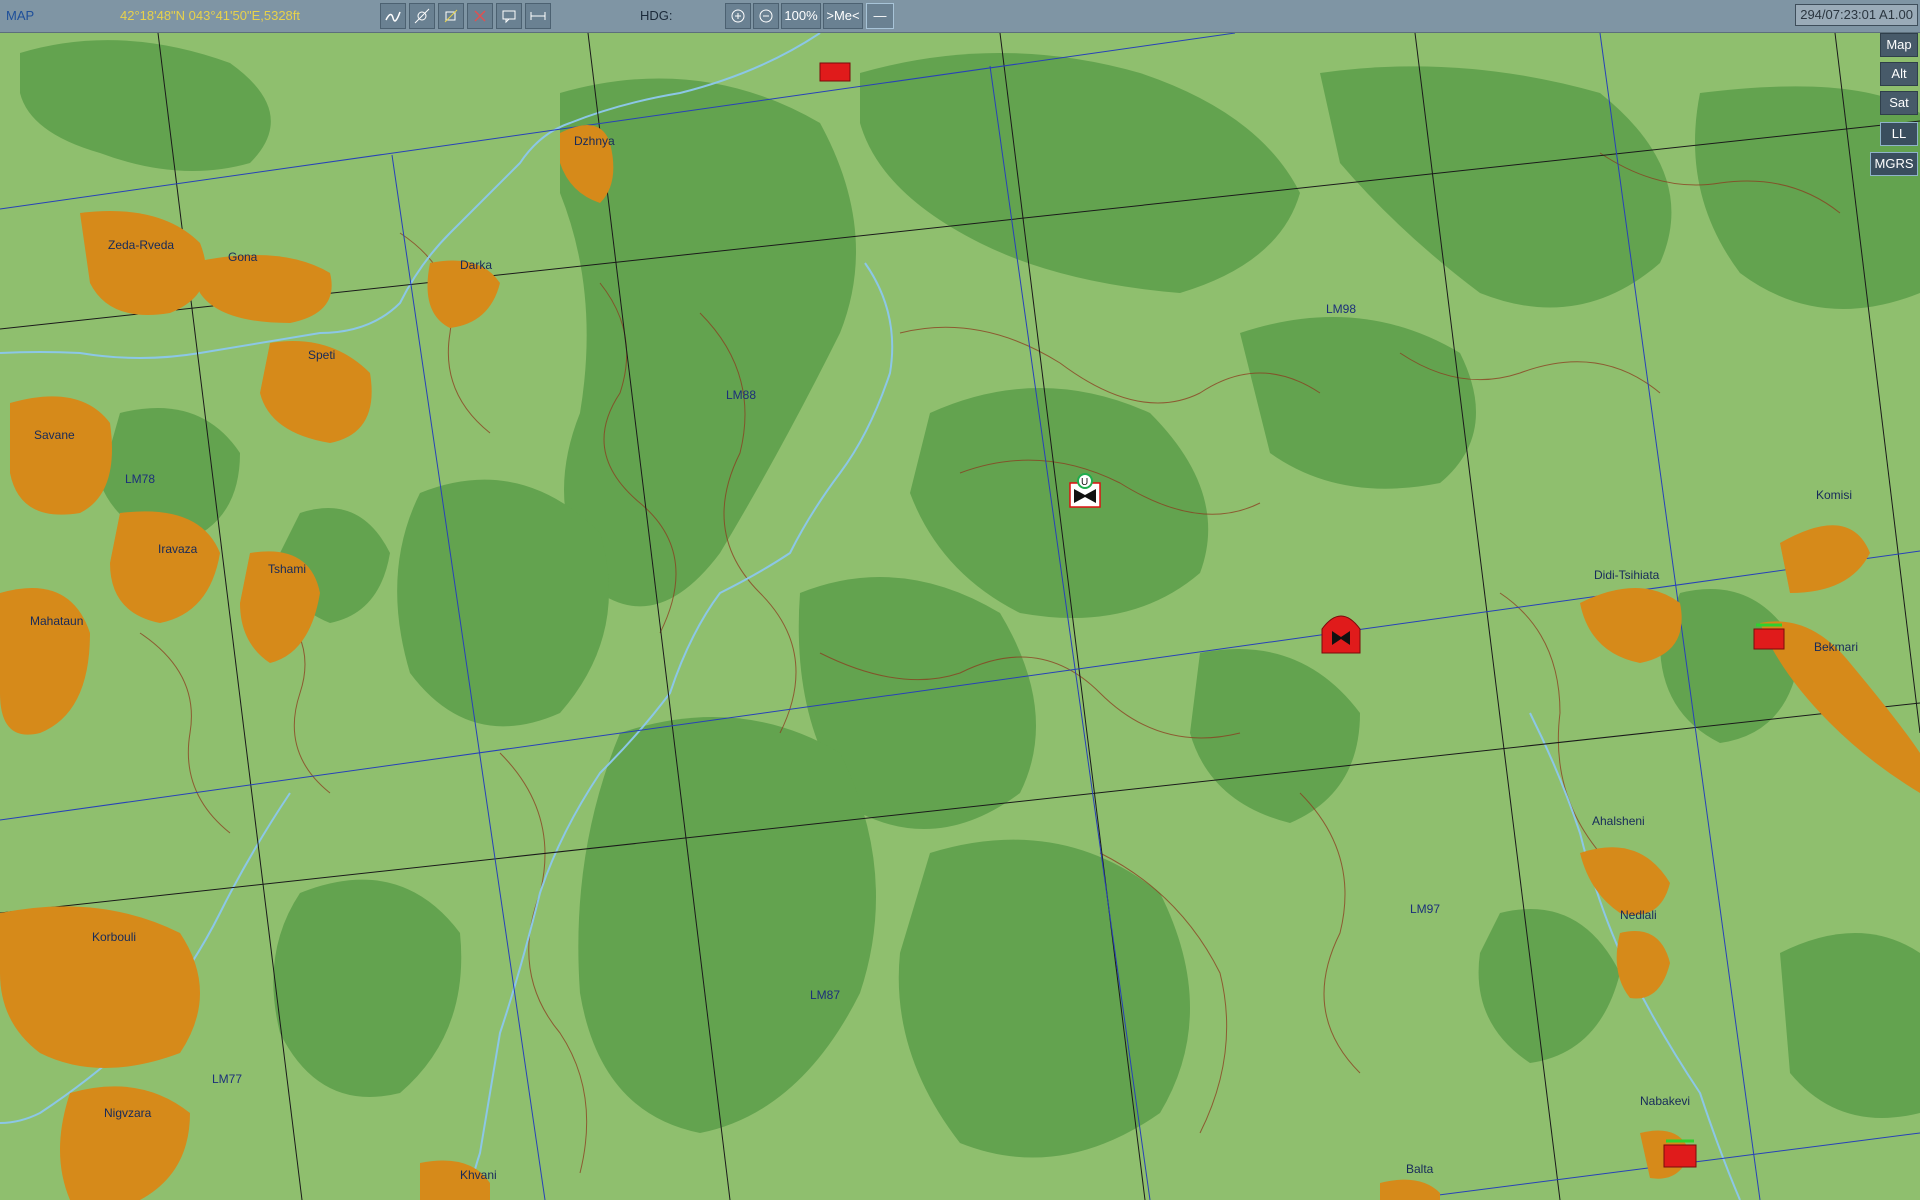 The width and height of the screenshot is (1920, 1200). What do you see at coordinates (801, 16) in the screenshot?
I see `zoom-level-button: 100%` at bounding box center [801, 16].